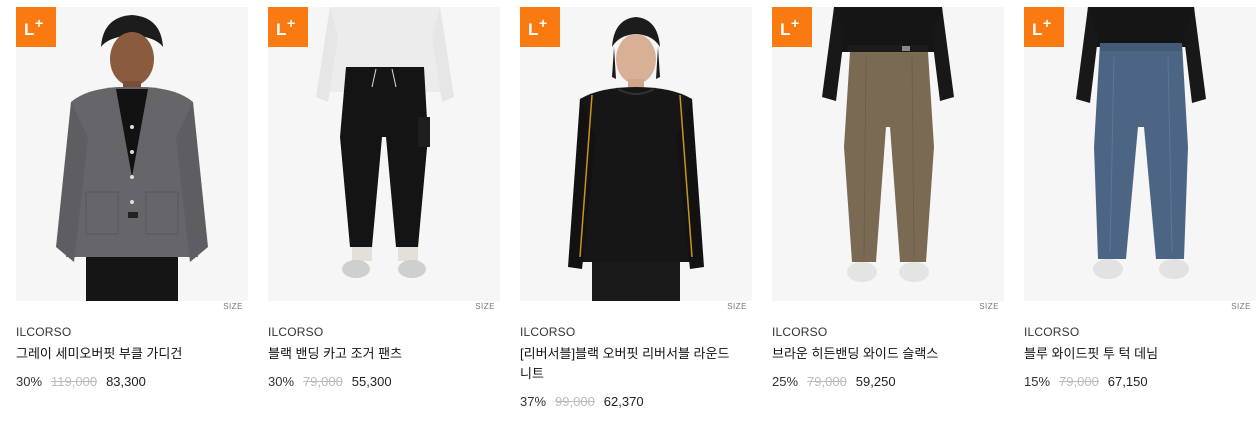  Describe the element at coordinates (1037, 381) in the screenshot. I see `discount-rate: 15%` at that location.